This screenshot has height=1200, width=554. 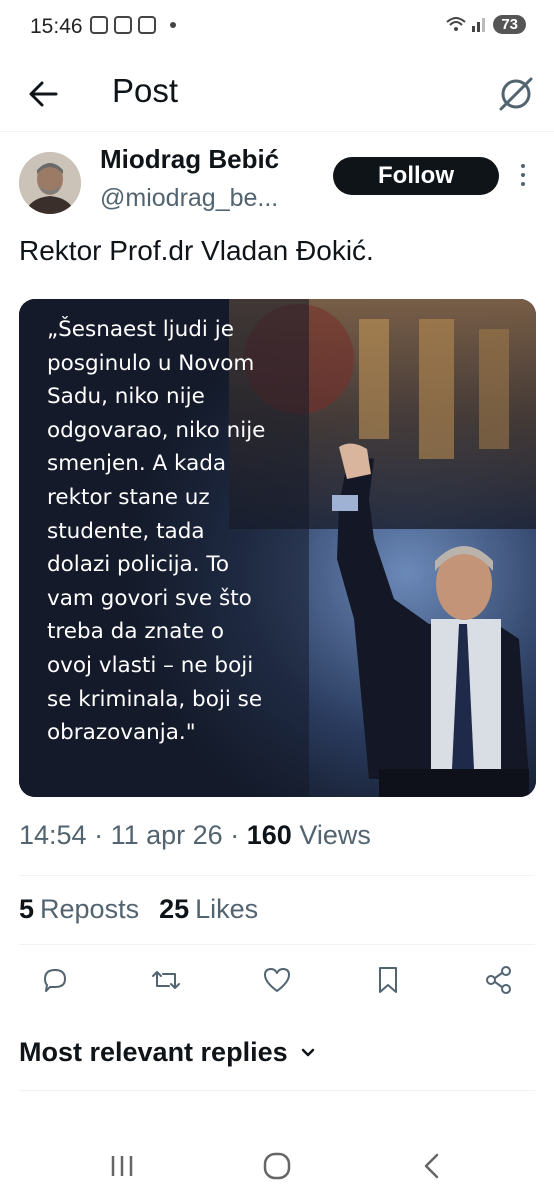 What do you see at coordinates (277, 29) in the screenshot?
I see `status-bar: 15:46 73` at bounding box center [277, 29].